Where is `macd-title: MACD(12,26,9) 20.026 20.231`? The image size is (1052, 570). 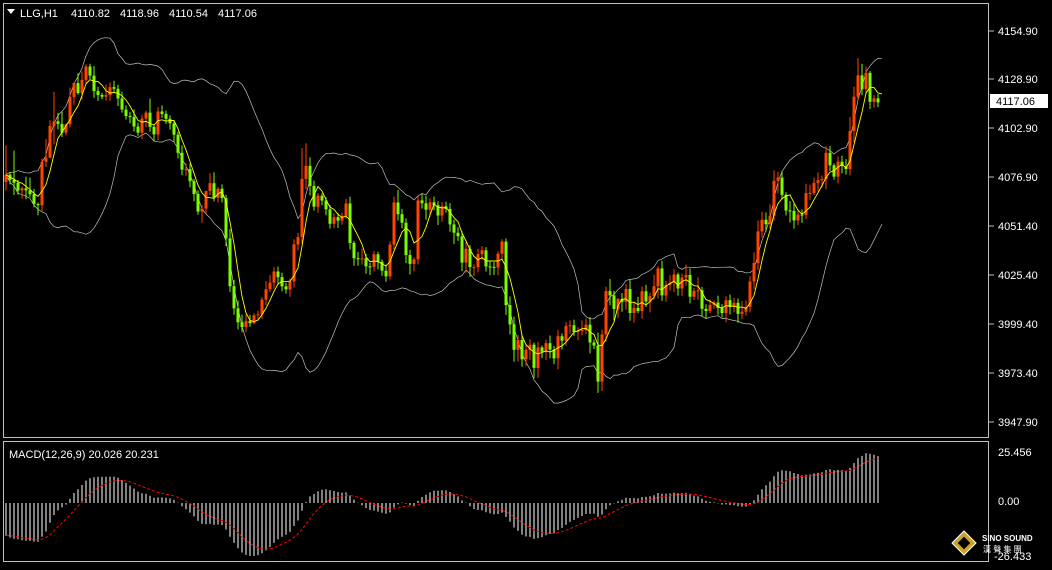 macd-title: MACD(12,26,9) 20.026 20.231 is located at coordinates (84, 455).